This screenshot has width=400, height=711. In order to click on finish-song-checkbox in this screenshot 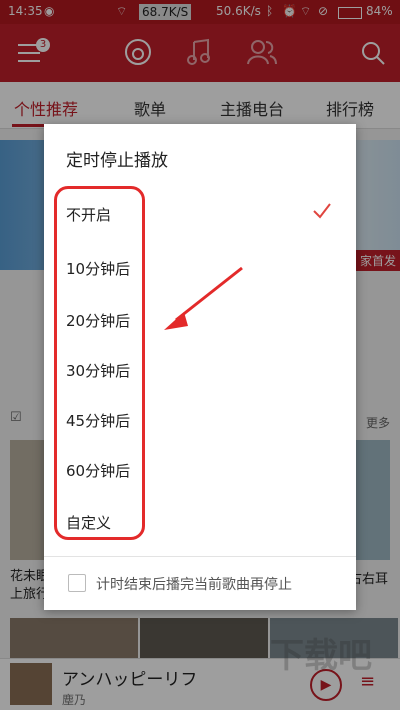, I will do `click(77, 583)`.